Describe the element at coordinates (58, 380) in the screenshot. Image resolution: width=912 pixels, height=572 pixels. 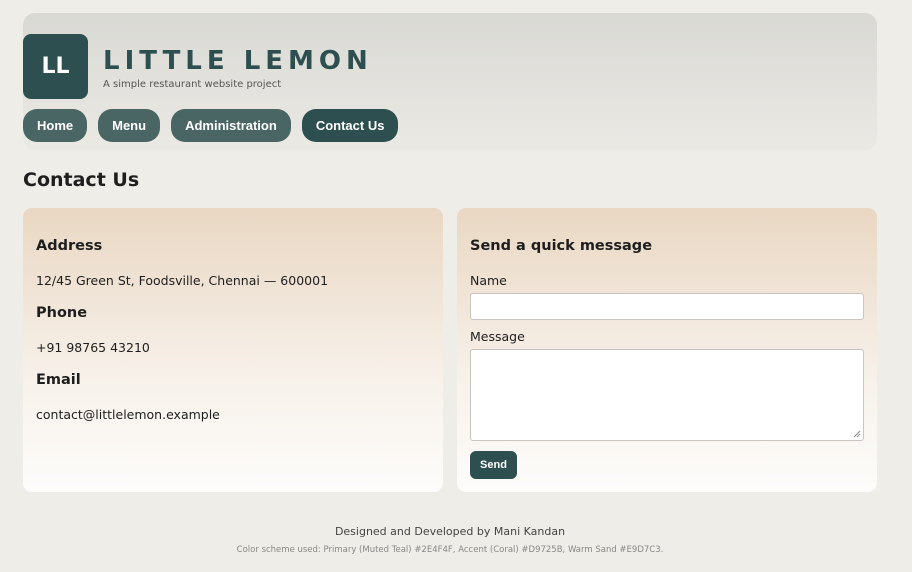
I see `email-heading: Email` at that location.